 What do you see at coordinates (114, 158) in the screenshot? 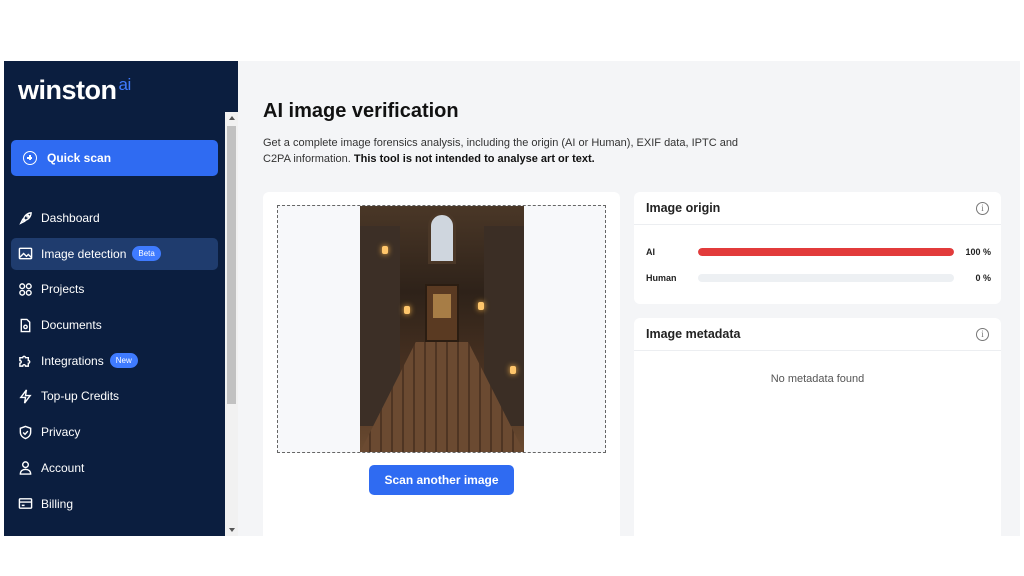
I see `quick-scan-button: Quick scan` at bounding box center [114, 158].